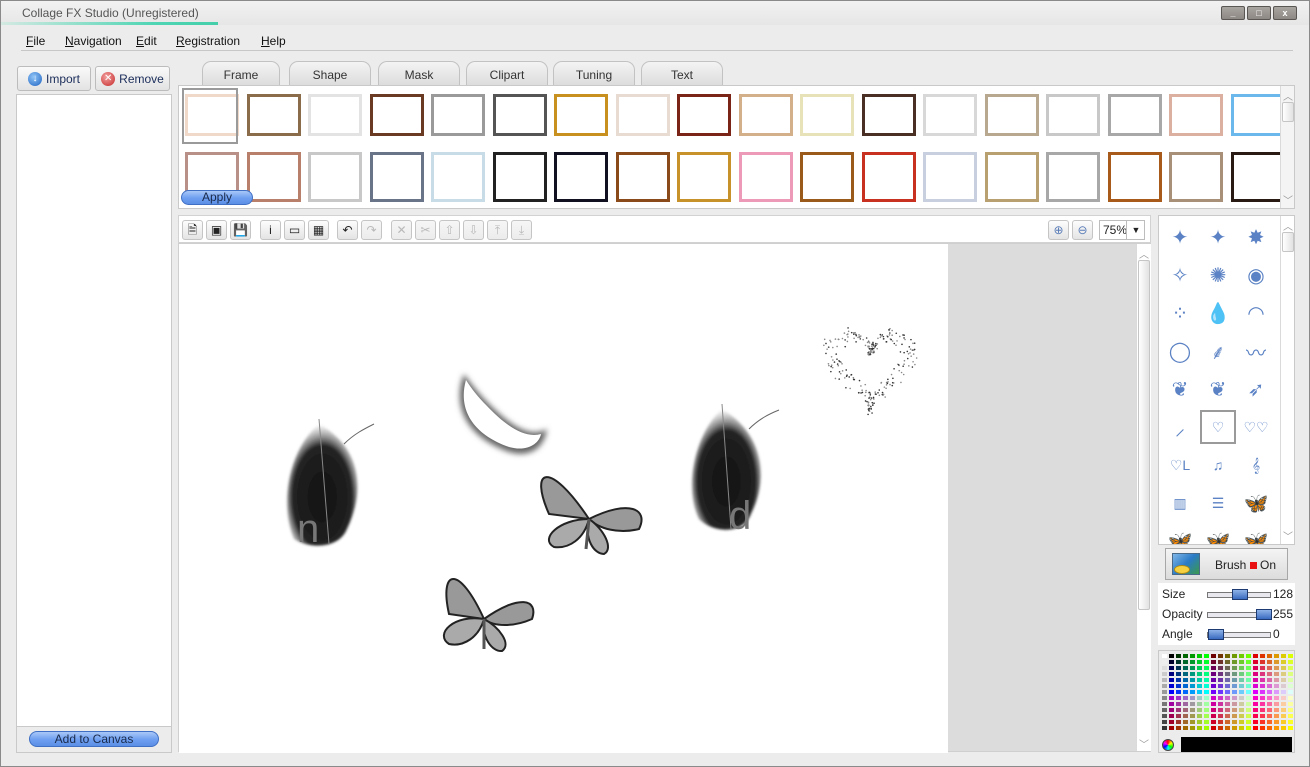  Describe the element at coordinates (347, 230) in the screenshot. I see `undo-button: ↶` at that location.